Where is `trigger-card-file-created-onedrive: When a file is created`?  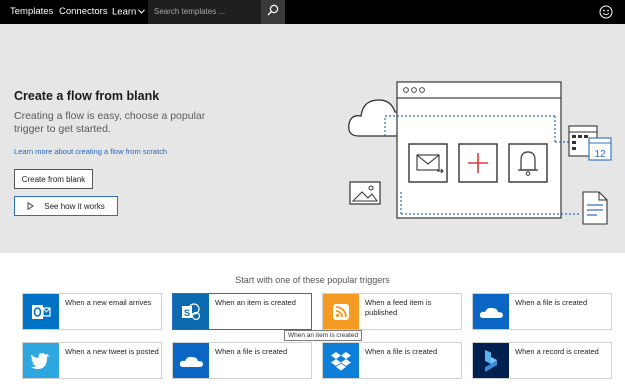 trigger-card-file-created-onedrive: When a file is created is located at coordinates (542, 311).